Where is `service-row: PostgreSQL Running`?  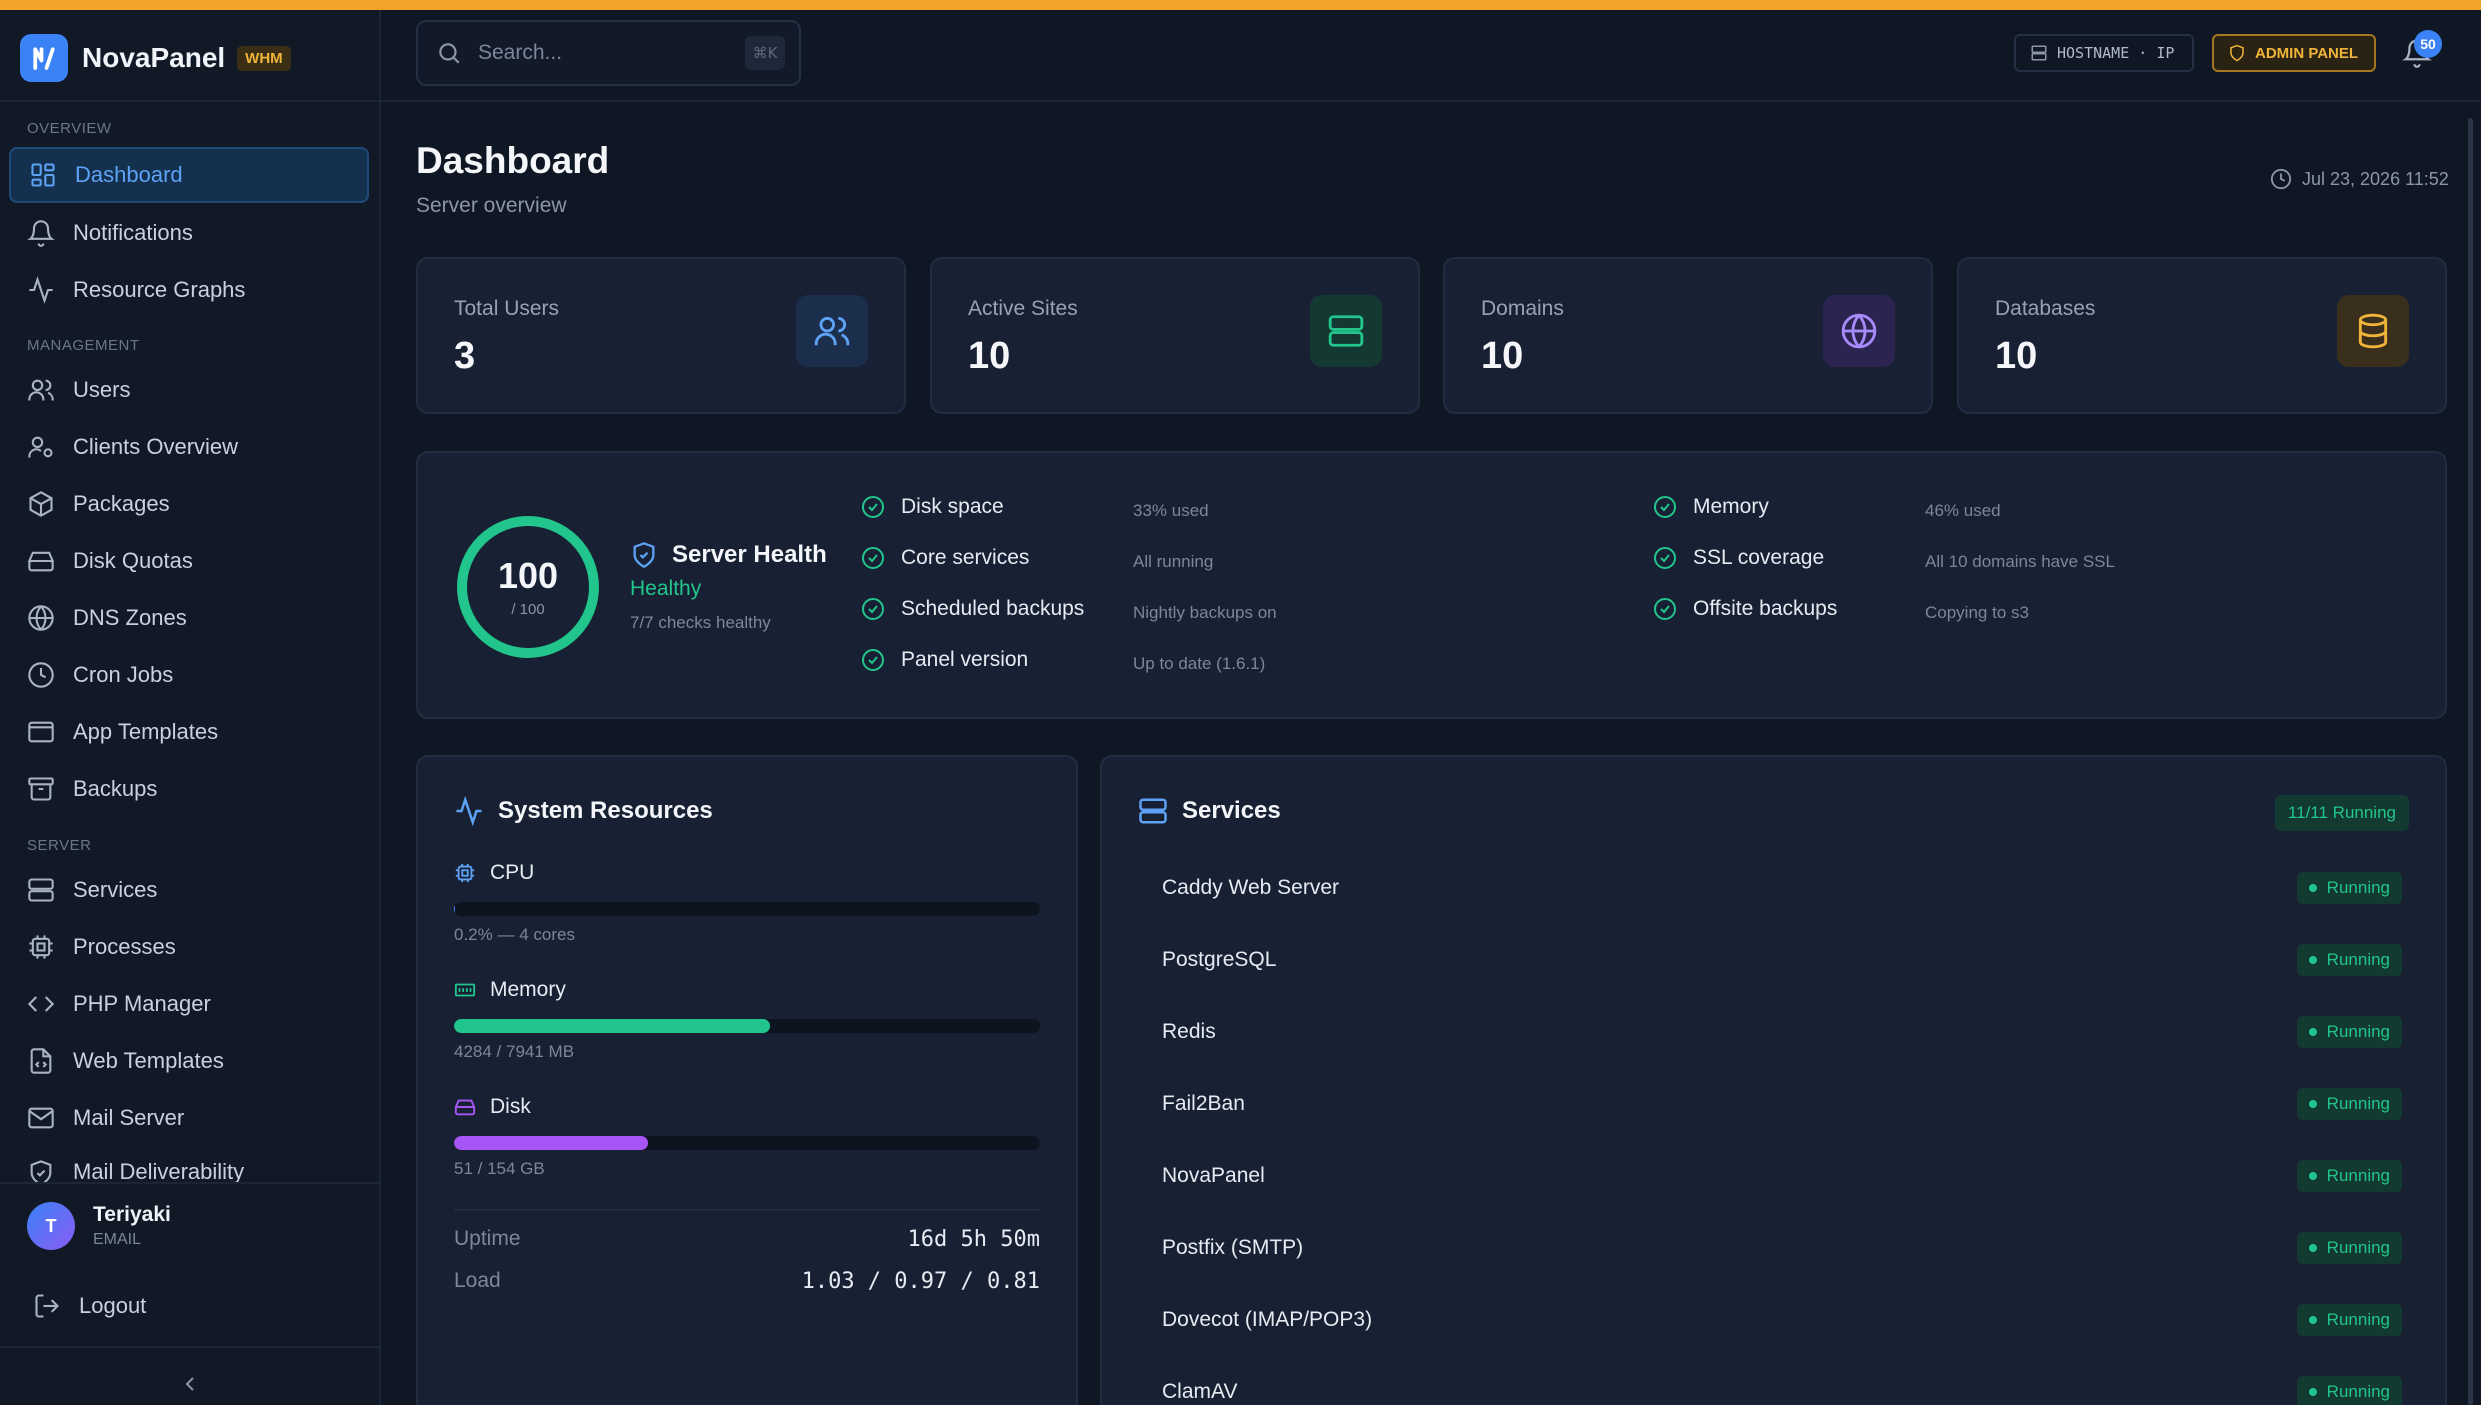
service-row: PostgreSQL Running is located at coordinates (1782, 960).